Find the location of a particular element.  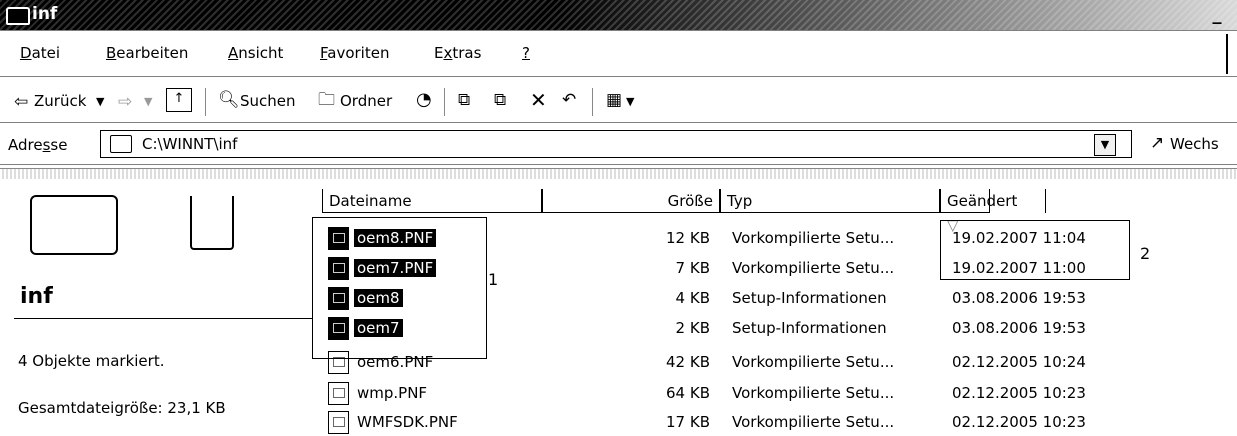

file-name: WMFSDK.PNF is located at coordinates (407, 422).